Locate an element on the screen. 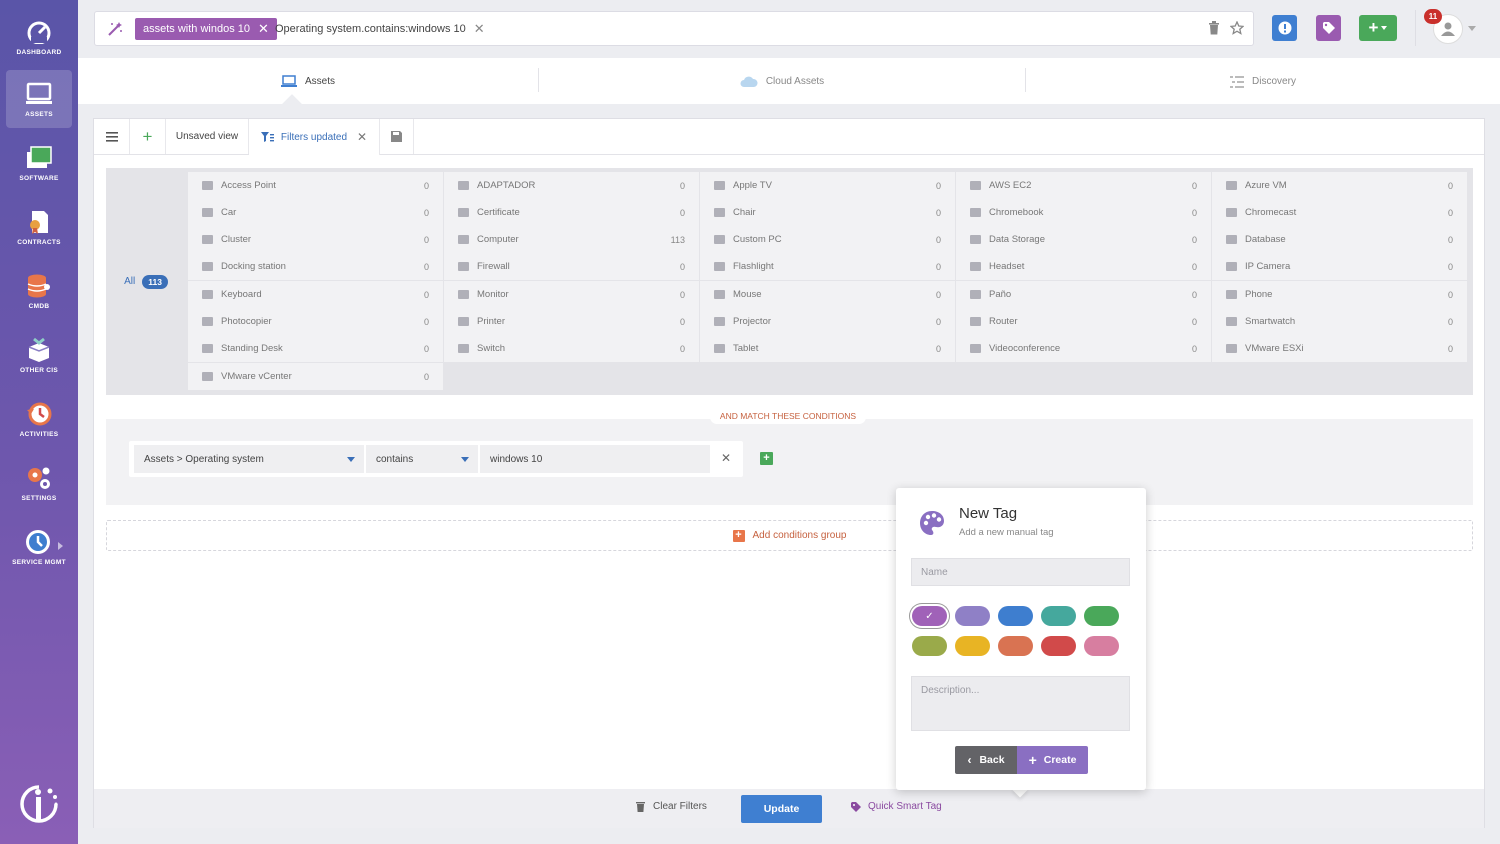 The image size is (1500, 844). asset-type-count: 0 is located at coordinates (426, 212).